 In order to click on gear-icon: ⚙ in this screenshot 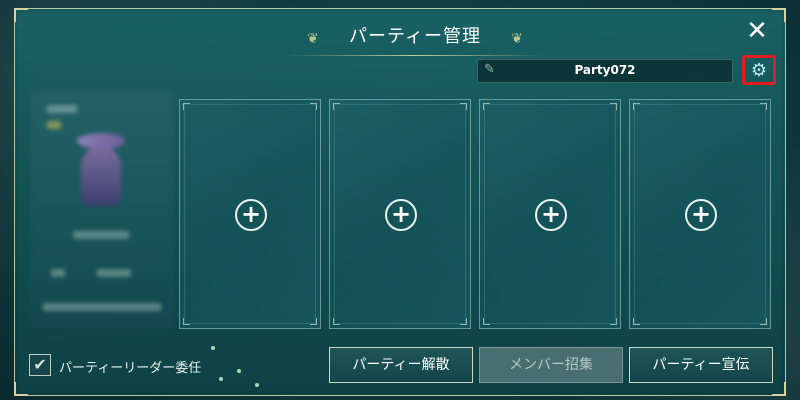, I will do `click(759, 70)`.